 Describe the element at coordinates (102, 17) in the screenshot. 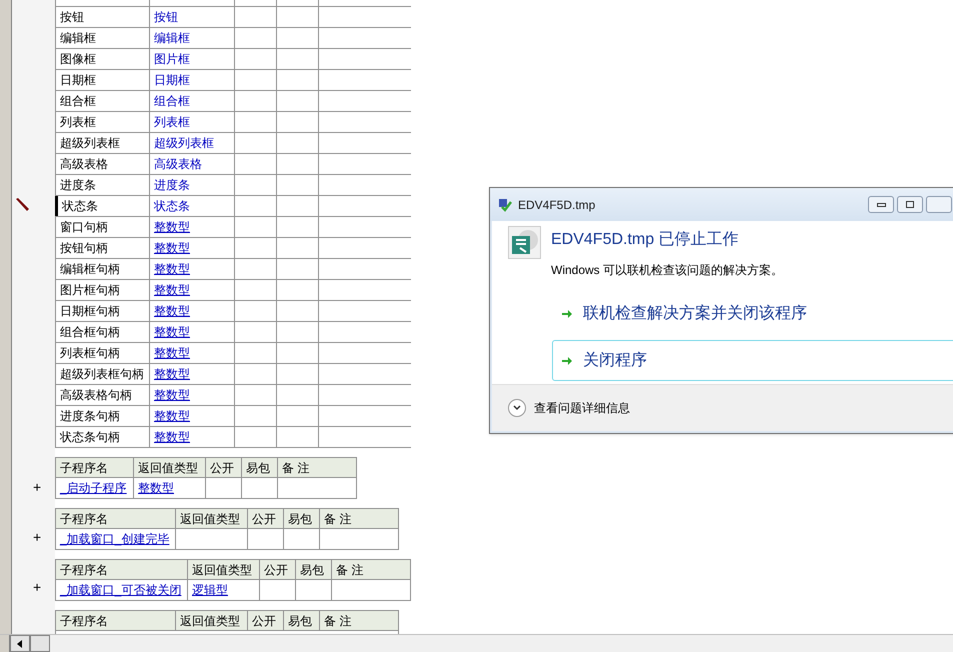

I see `variable-name: 按钮` at that location.